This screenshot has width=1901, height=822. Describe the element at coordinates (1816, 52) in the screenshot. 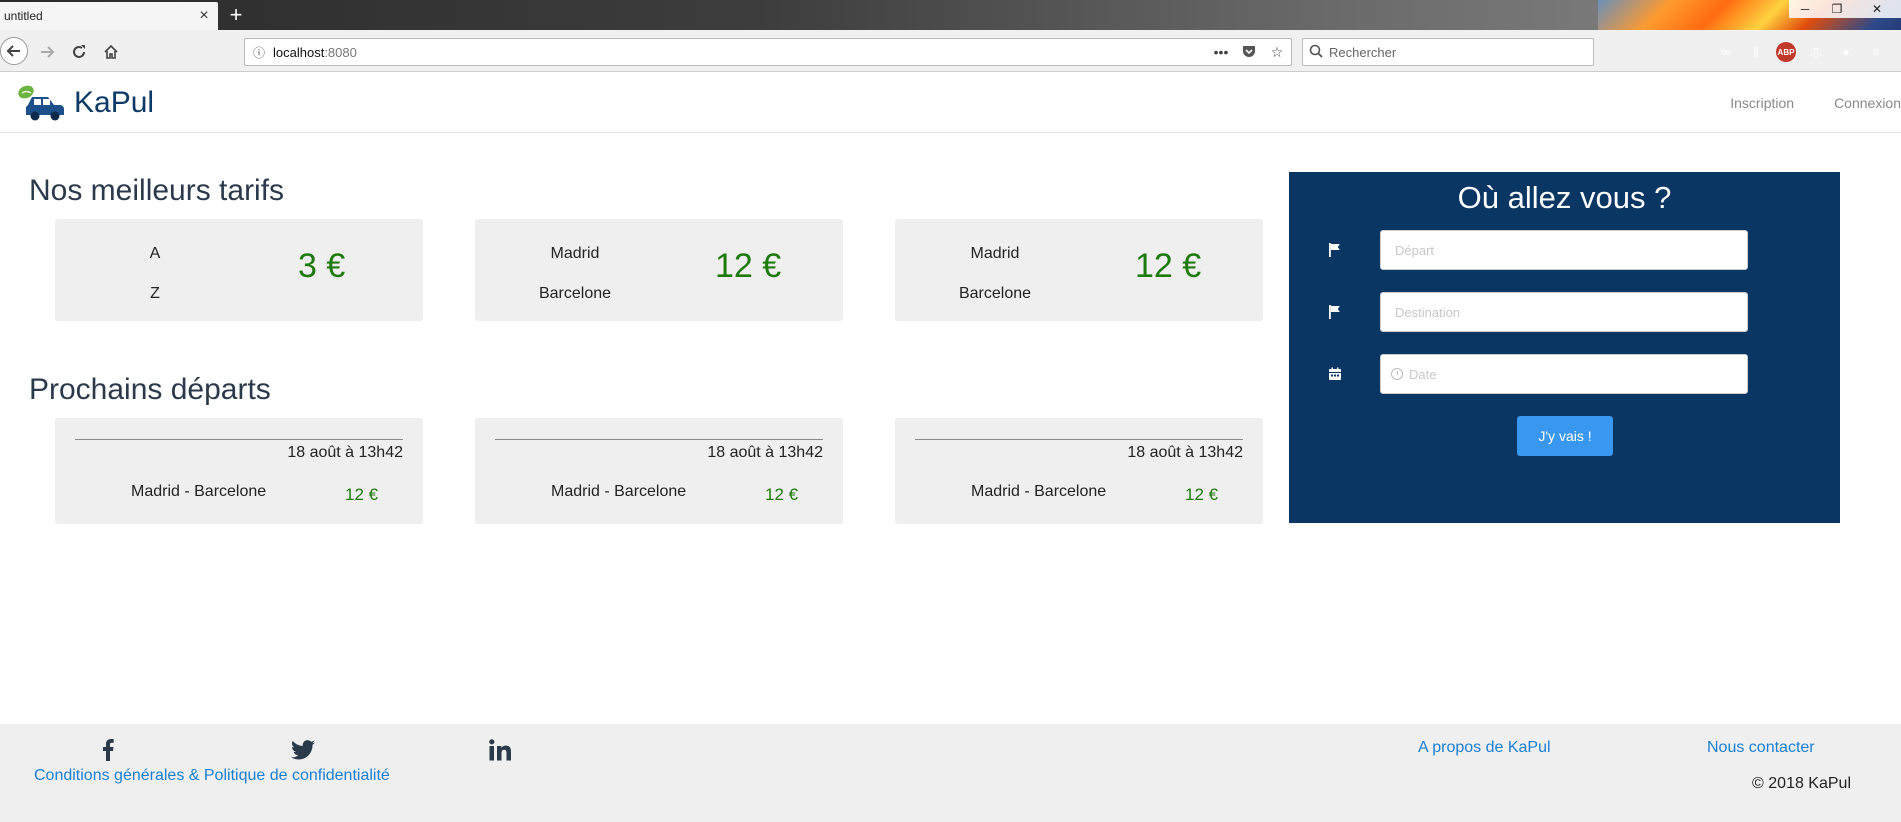

I see `sidebar-icon: ▯` at that location.